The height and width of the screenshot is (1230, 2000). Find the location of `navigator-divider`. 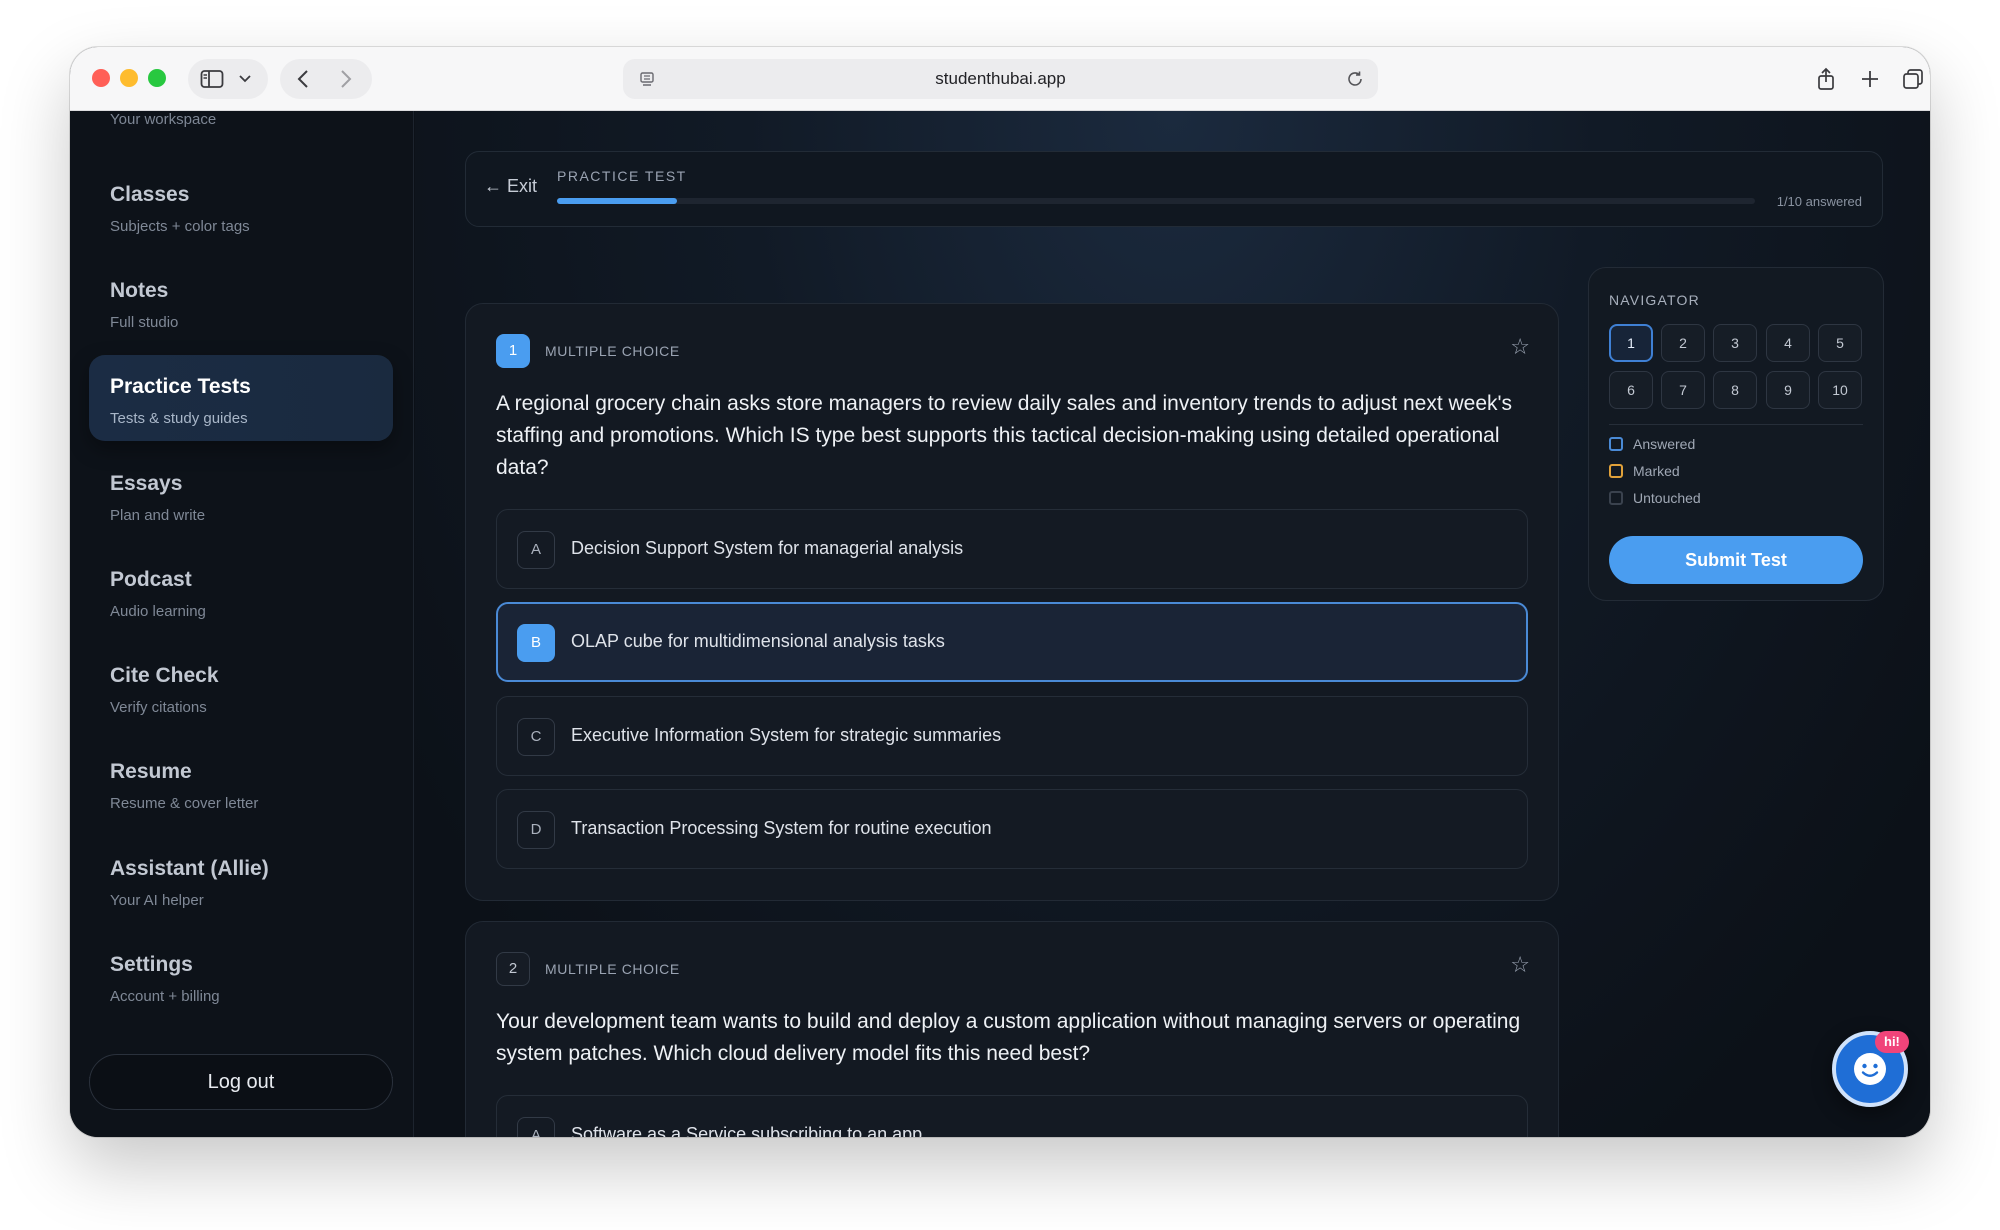

navigator-divider is located at coordinates (1736, 424).